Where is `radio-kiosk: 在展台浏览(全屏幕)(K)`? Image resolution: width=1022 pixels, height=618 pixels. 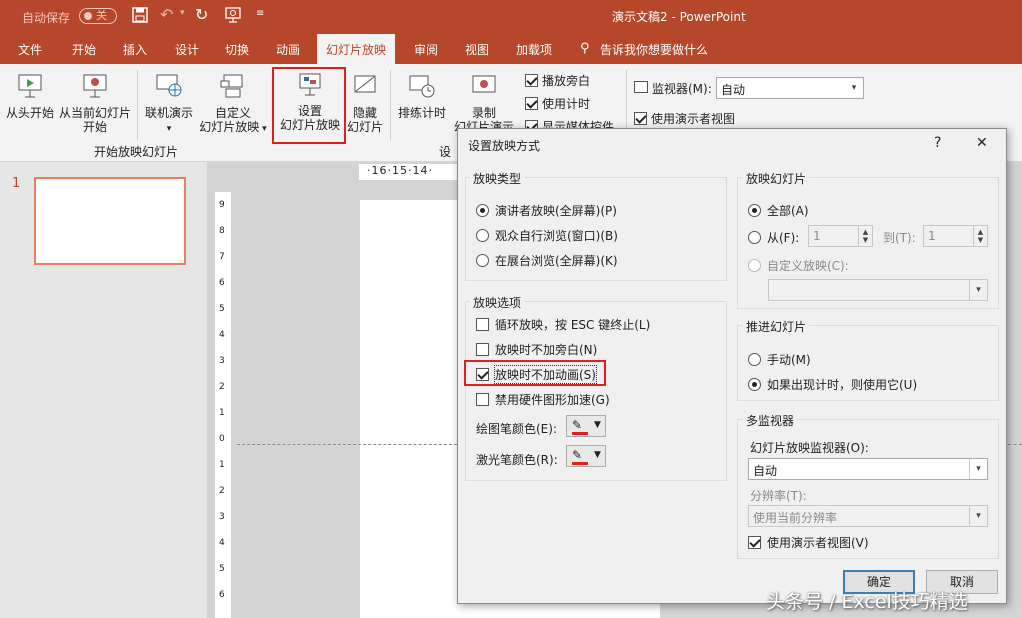 radio-kiosk: 在展台浏览(全屏幕)(K) is located at coordinates (547, 260).